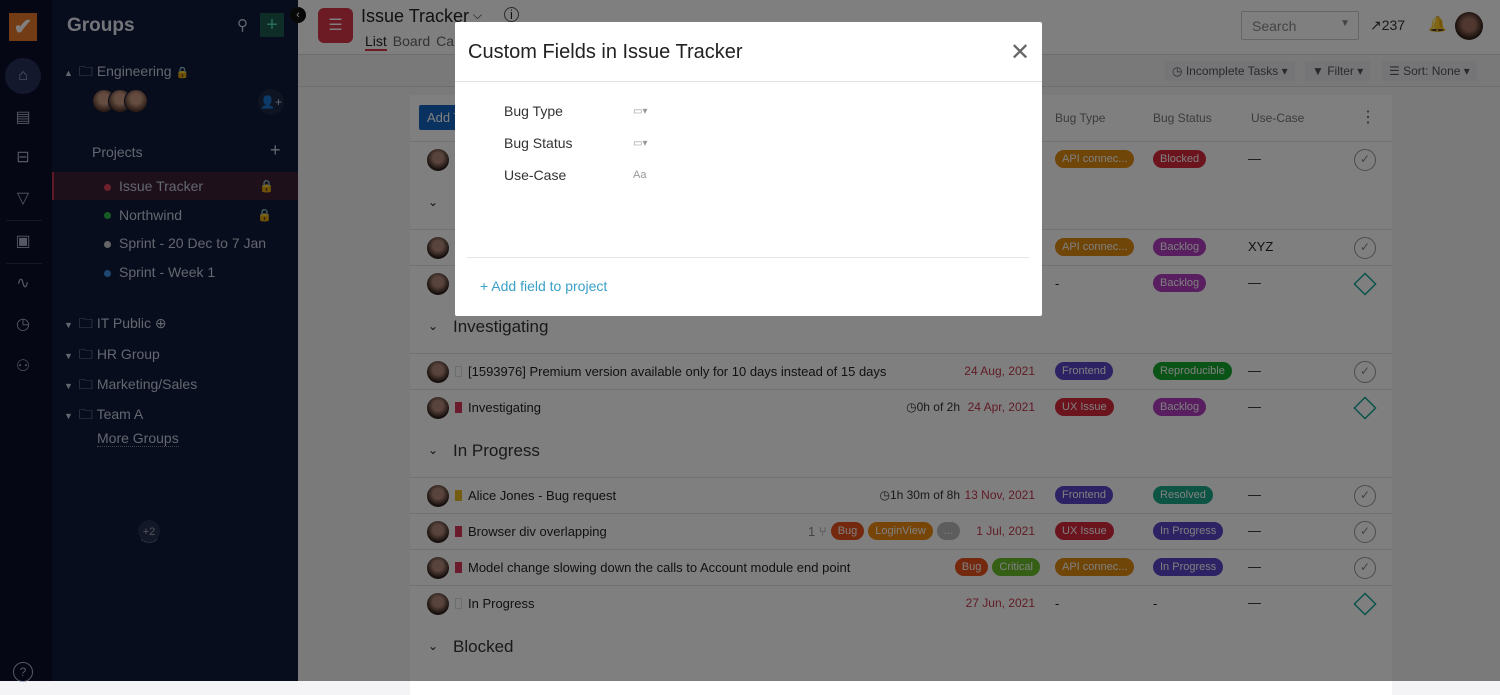 The image size is (1500, 695). I want to click on add-field-link: + Add field to project, so click(543, 286).